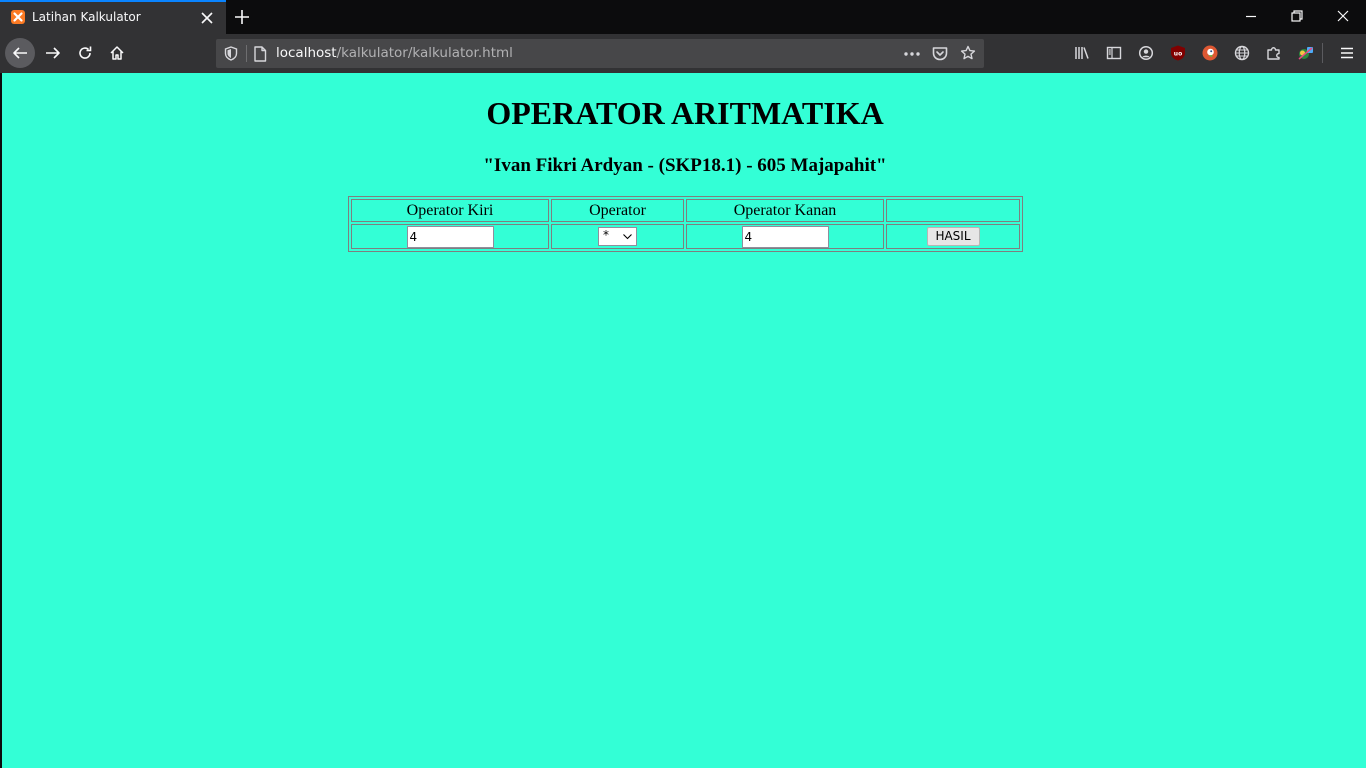  I want to click on page-actions-menu-icon, so click(912, 54).